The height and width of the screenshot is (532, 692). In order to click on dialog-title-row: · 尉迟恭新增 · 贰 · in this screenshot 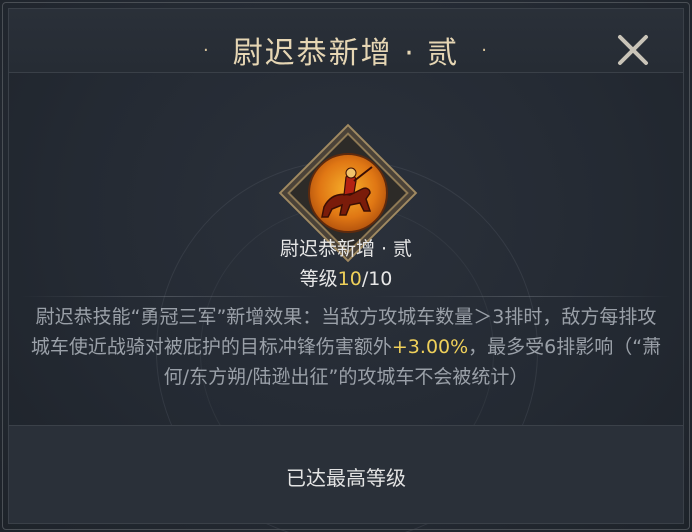, I will do `click(346, 50)`.